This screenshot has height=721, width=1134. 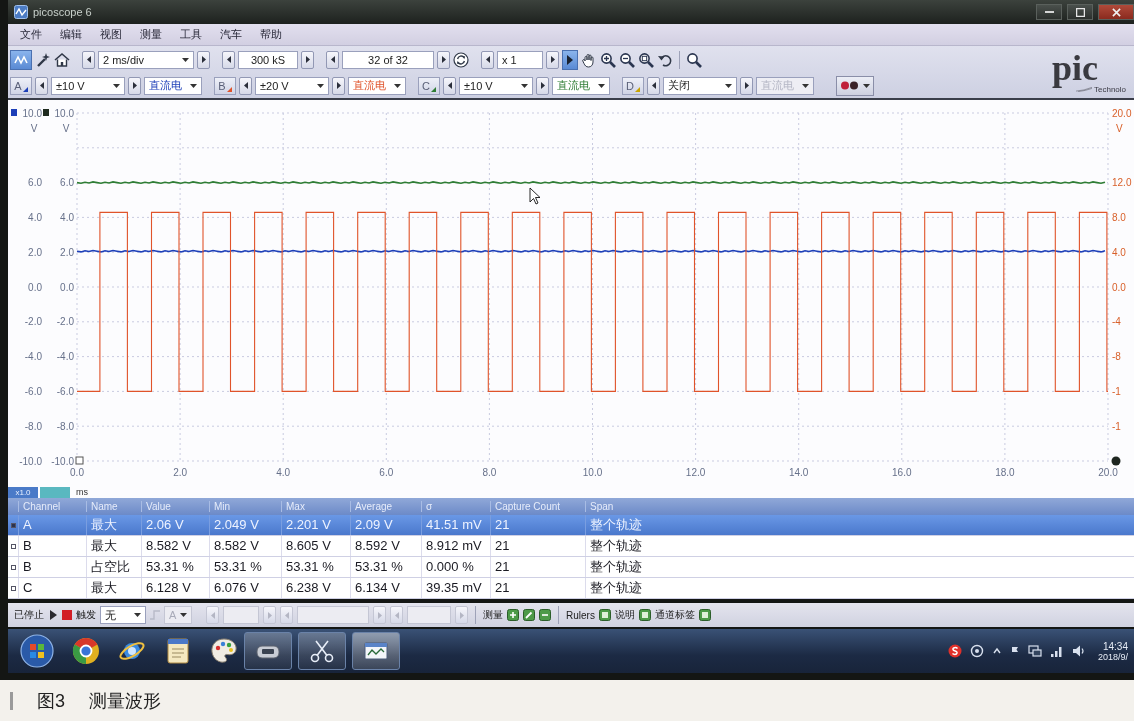 What do you see at coordinates (1112, 656) in the screenshot?
I see `clock-date: 2018/9/` at bounding box center [1112, 656].